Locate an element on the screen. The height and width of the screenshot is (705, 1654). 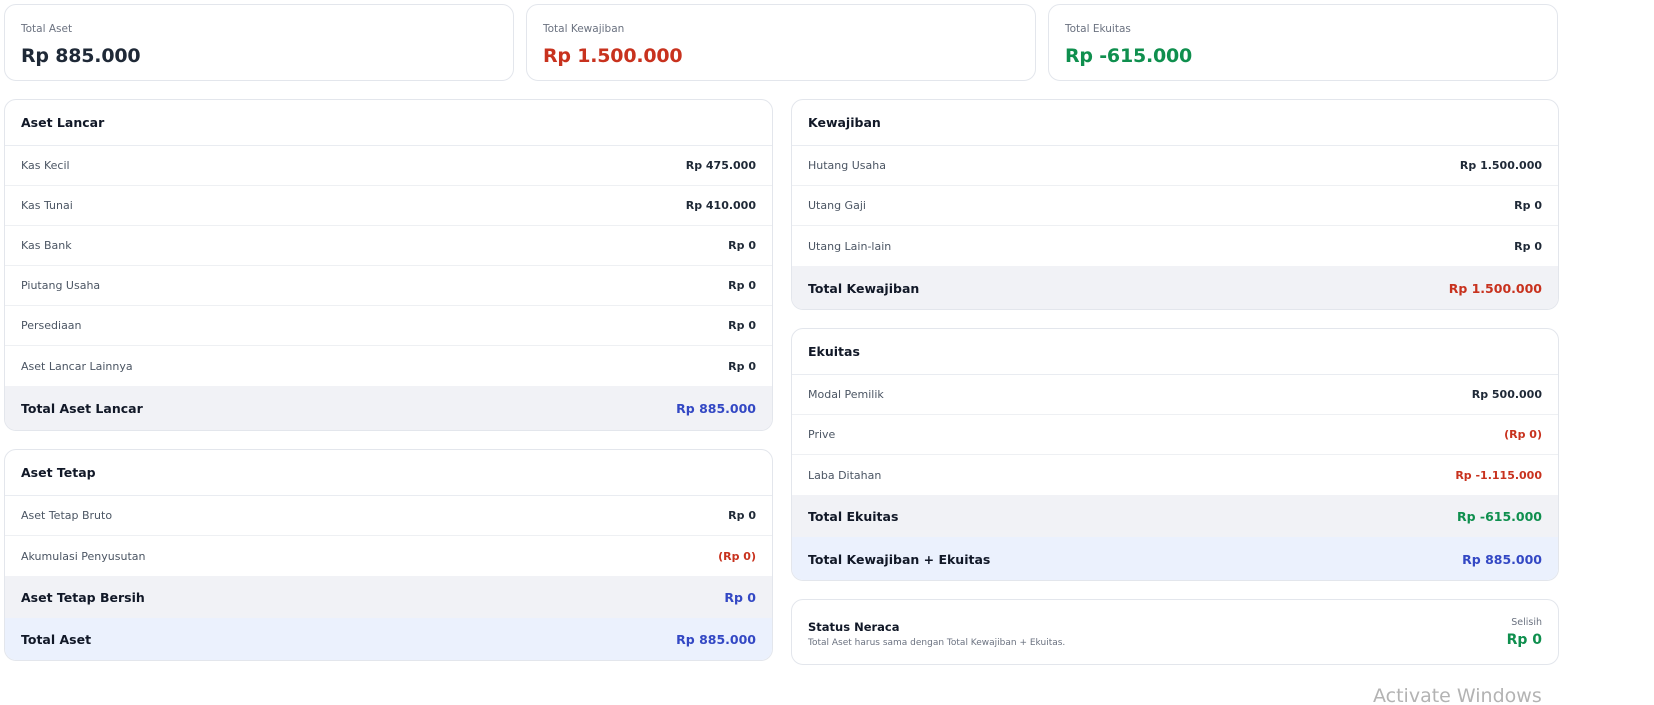
list-item: Modal Pemilik Rp 500.000 is located at coordinates (1175, 395).